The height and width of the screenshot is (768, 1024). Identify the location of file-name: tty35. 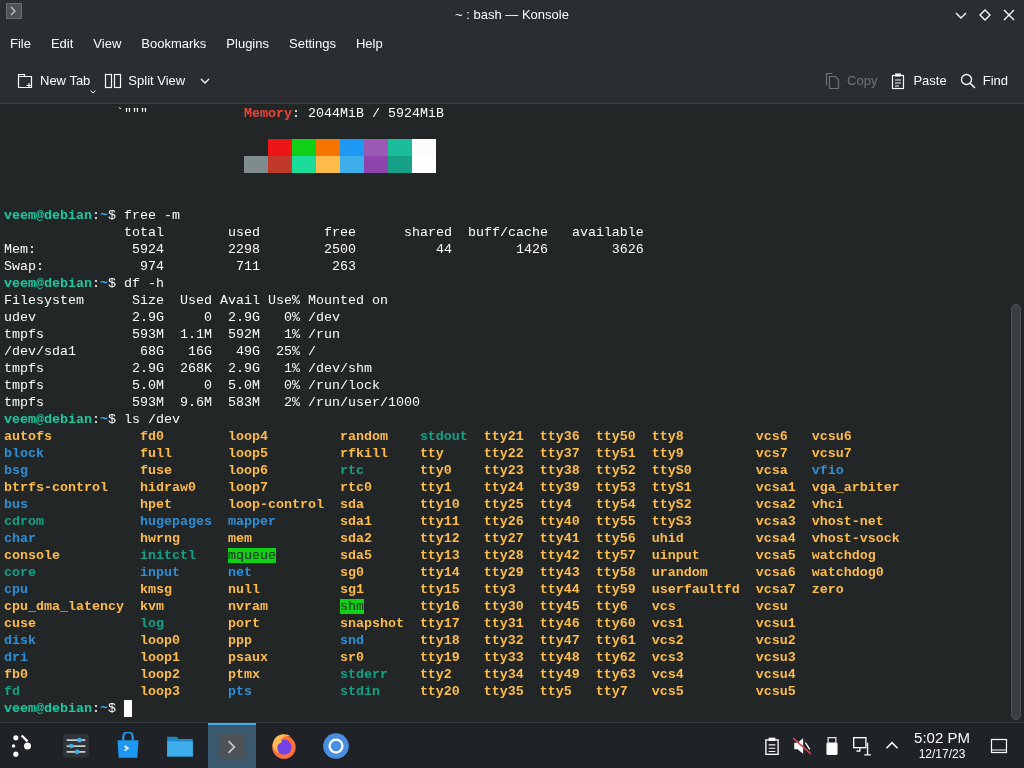
(503, 691).